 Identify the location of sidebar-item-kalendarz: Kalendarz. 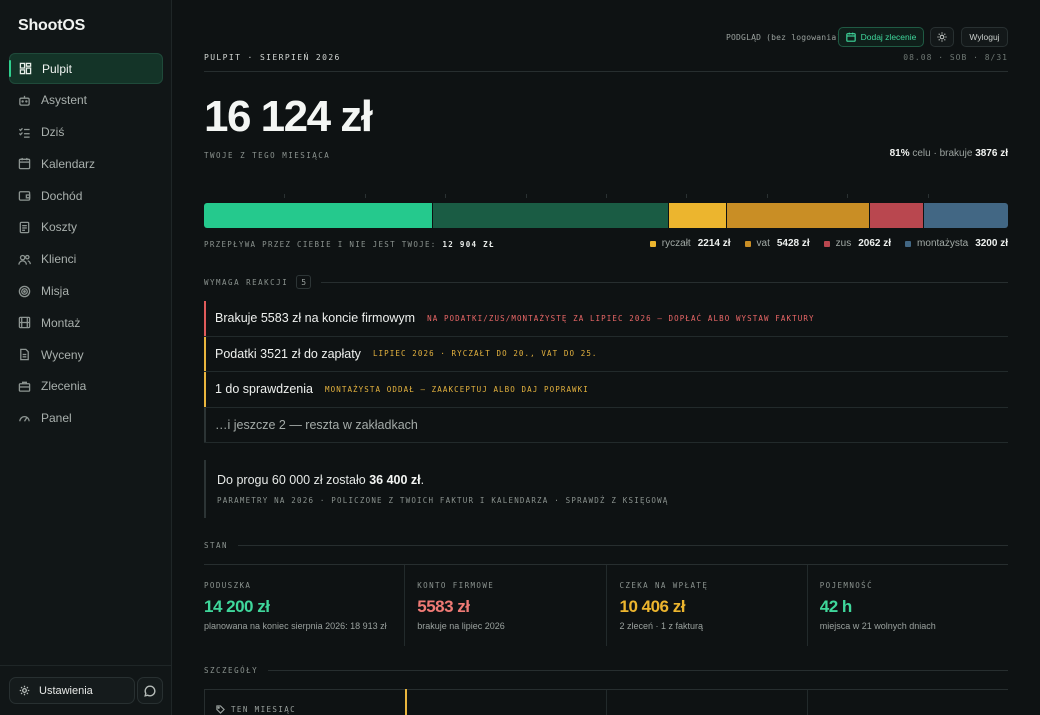
(86, 163).